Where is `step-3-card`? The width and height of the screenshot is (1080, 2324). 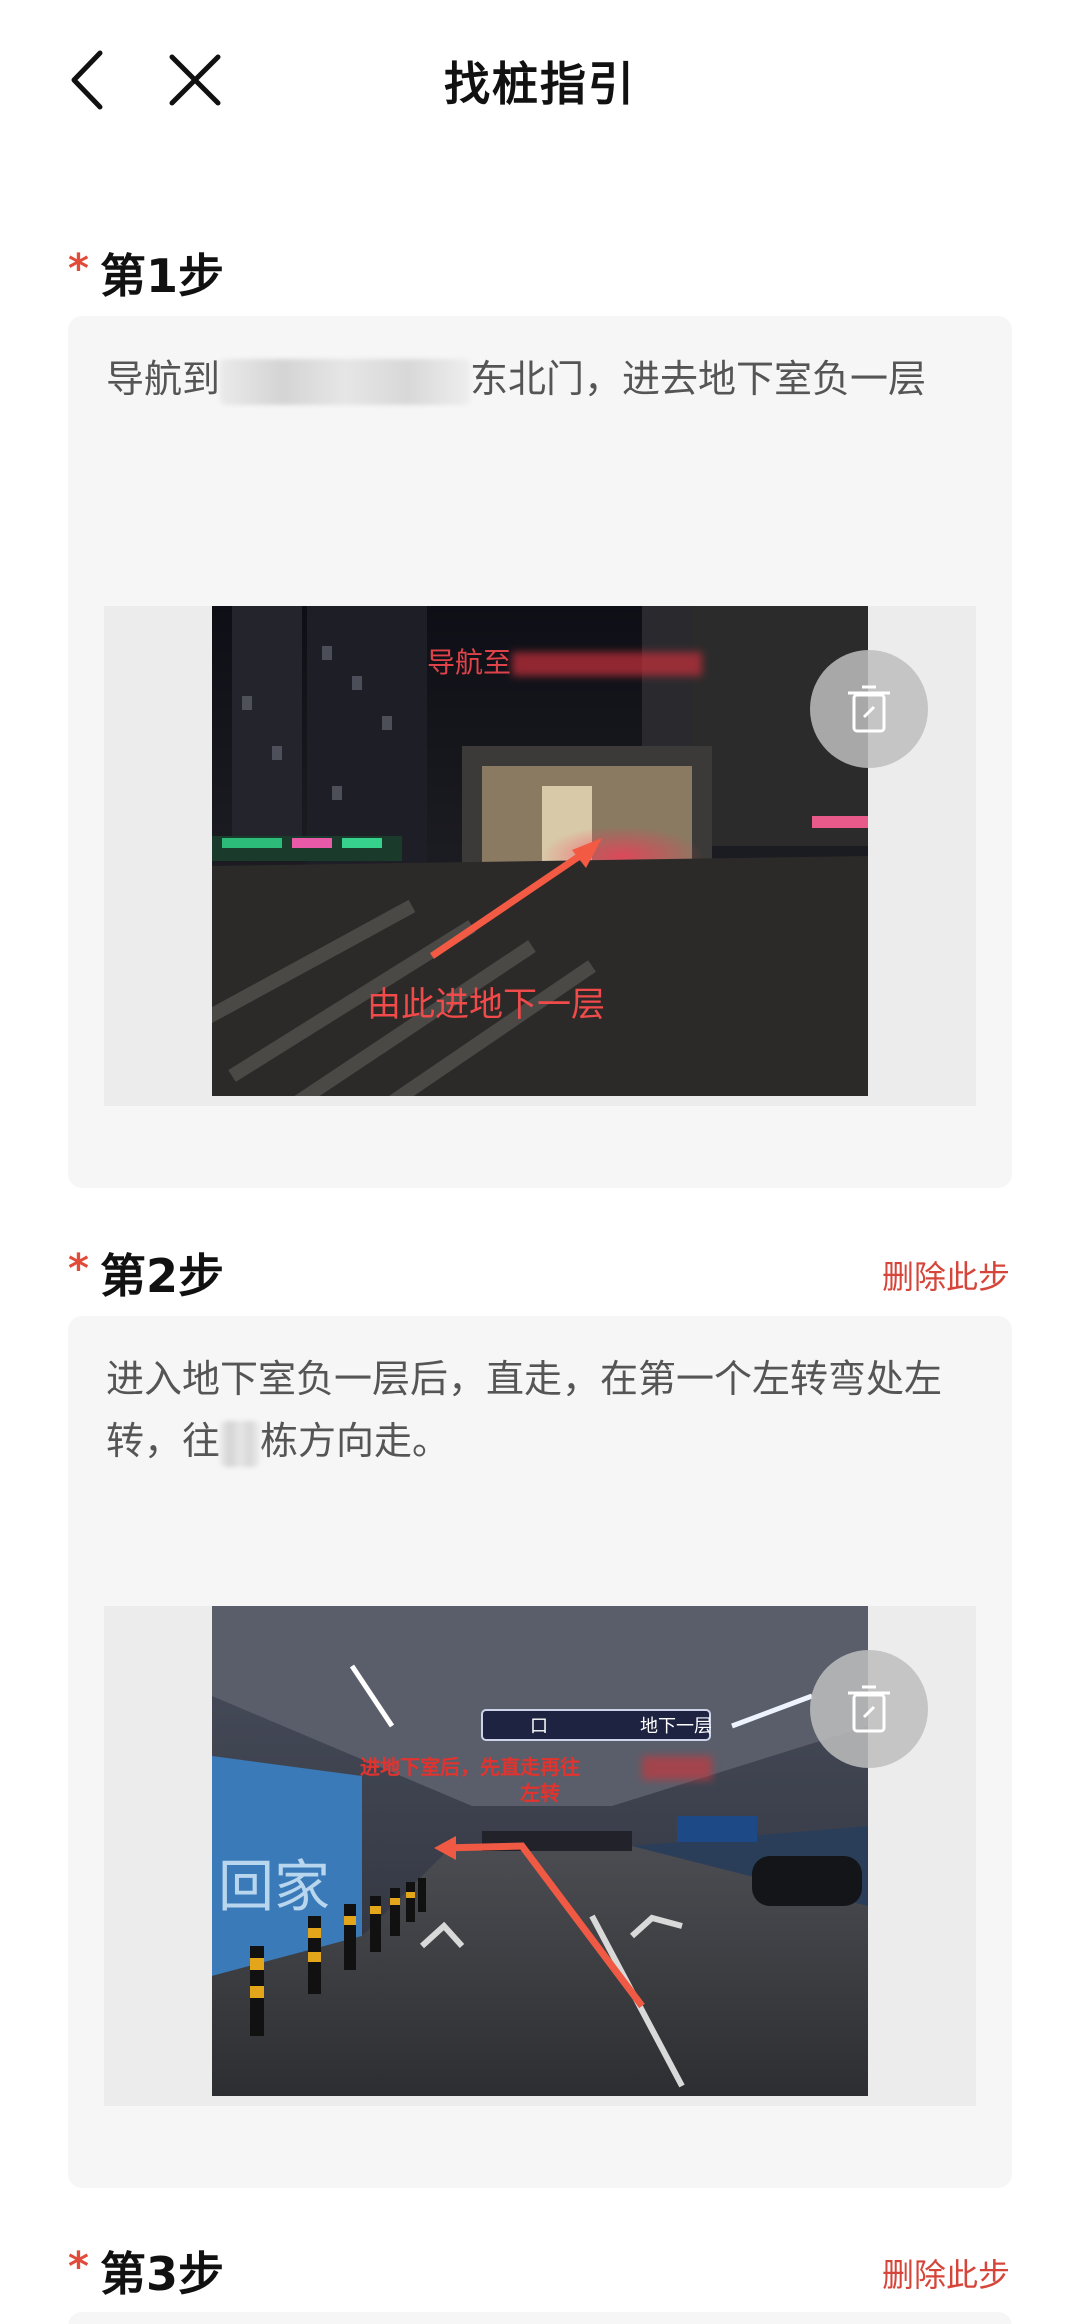
step-3-card is located at coordinates (540, 2318).